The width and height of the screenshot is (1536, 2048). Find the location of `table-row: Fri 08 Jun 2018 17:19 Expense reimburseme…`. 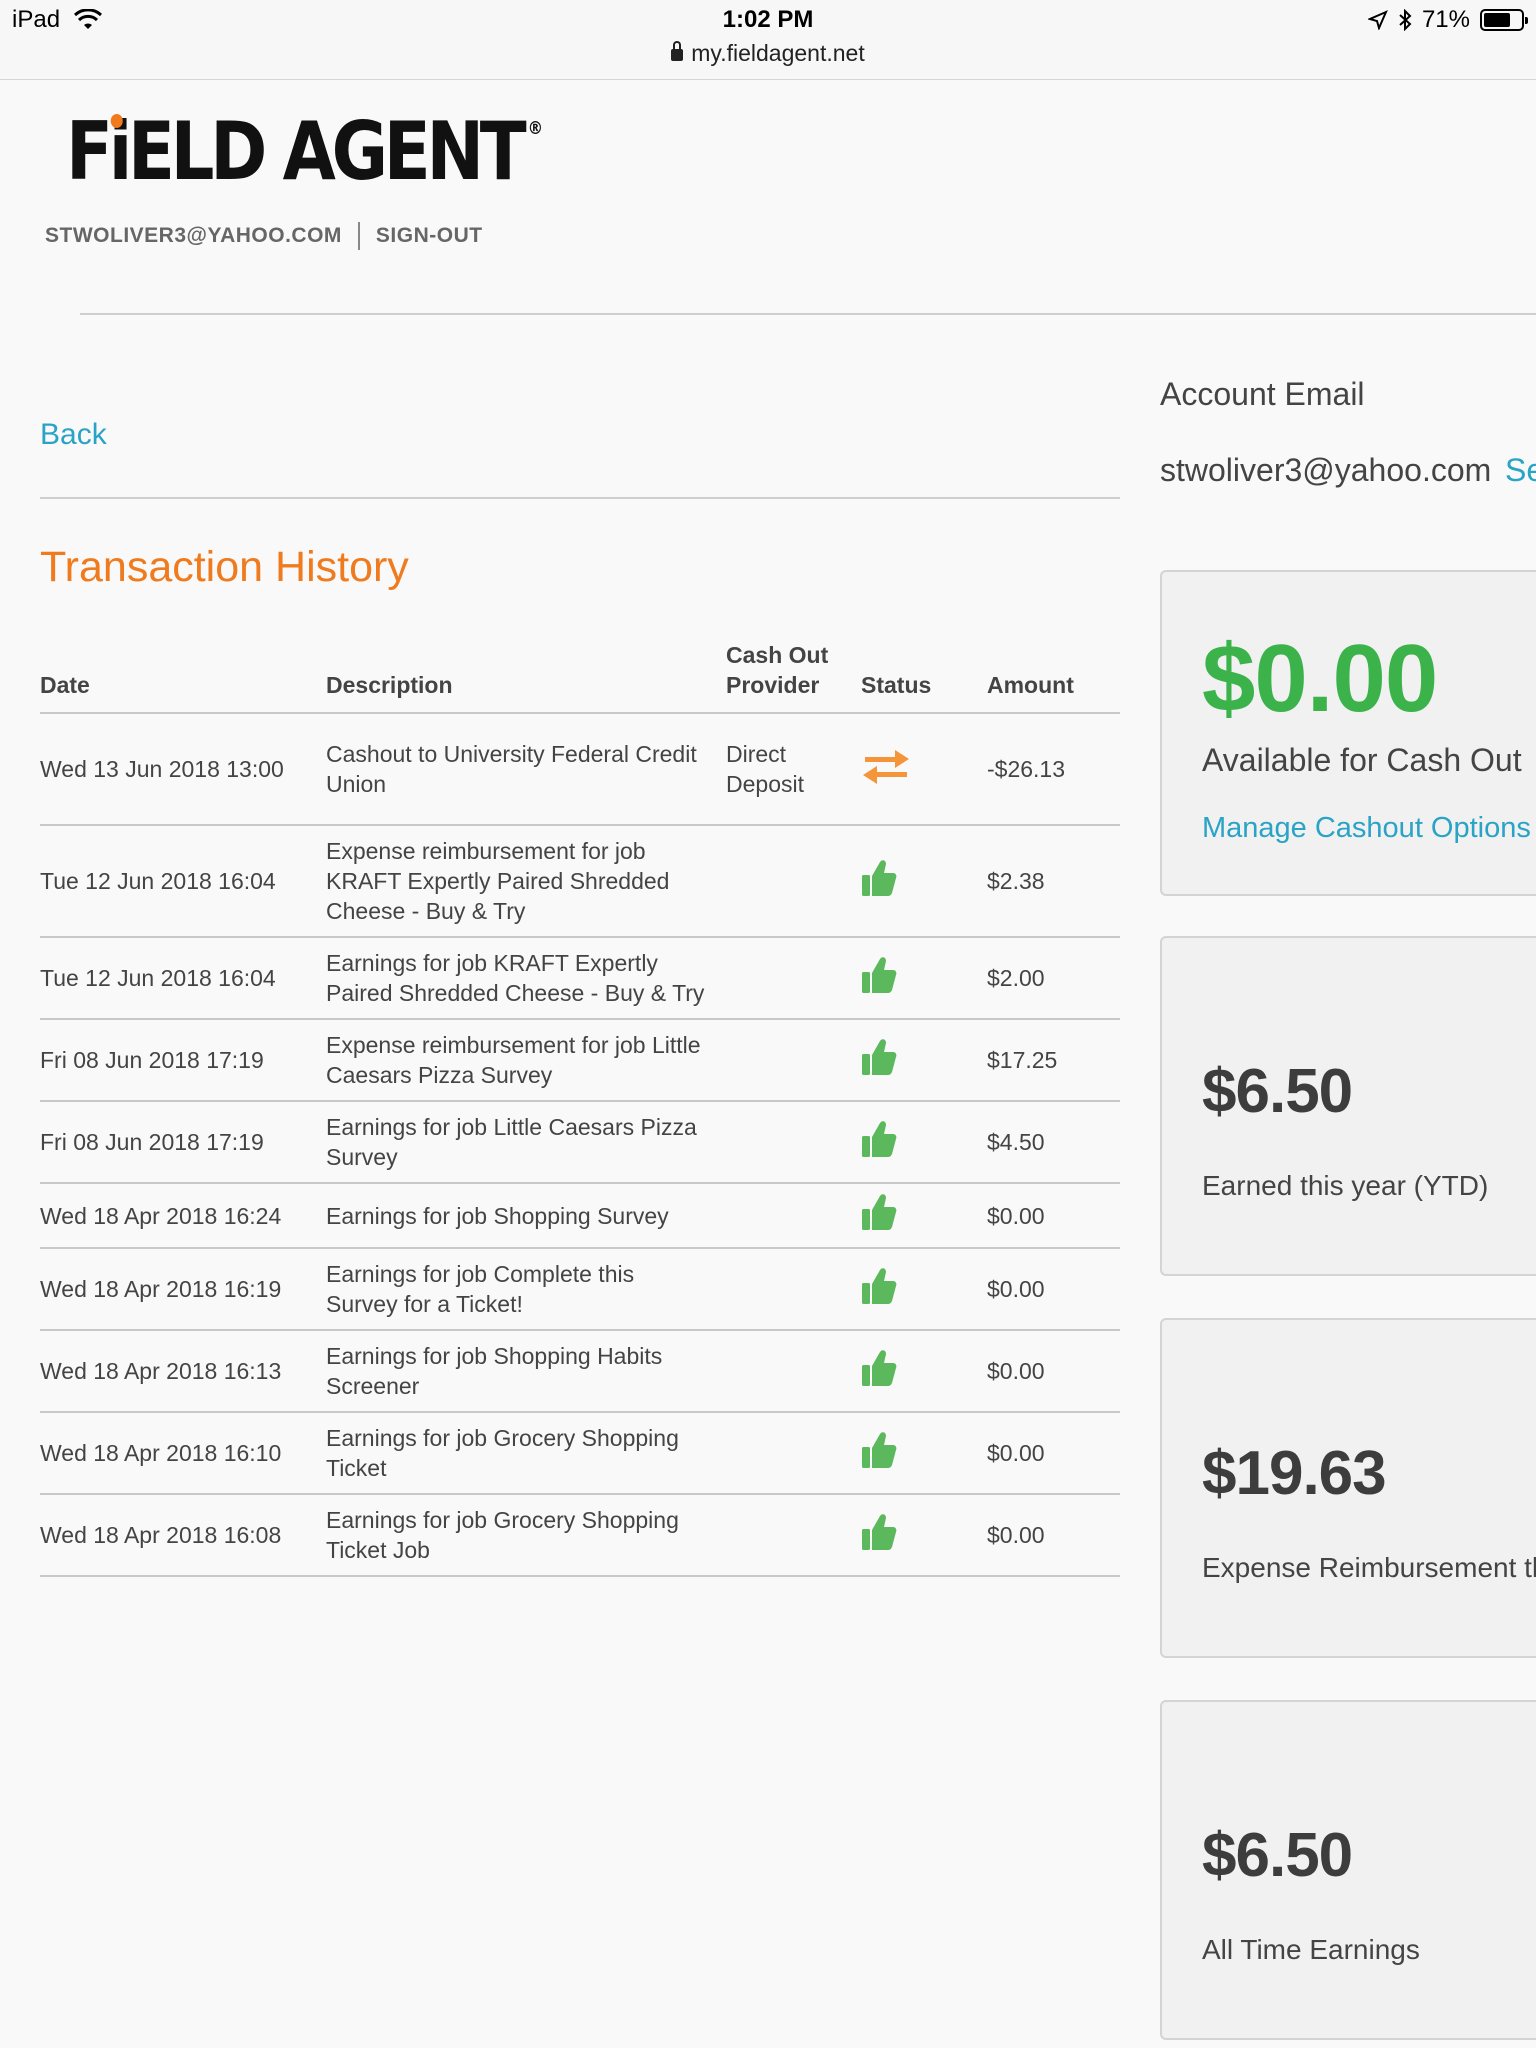

table-row: Fri 08 Jun 2018 17:19 Expense reimburseme… is located at coordinates (580, 1060).